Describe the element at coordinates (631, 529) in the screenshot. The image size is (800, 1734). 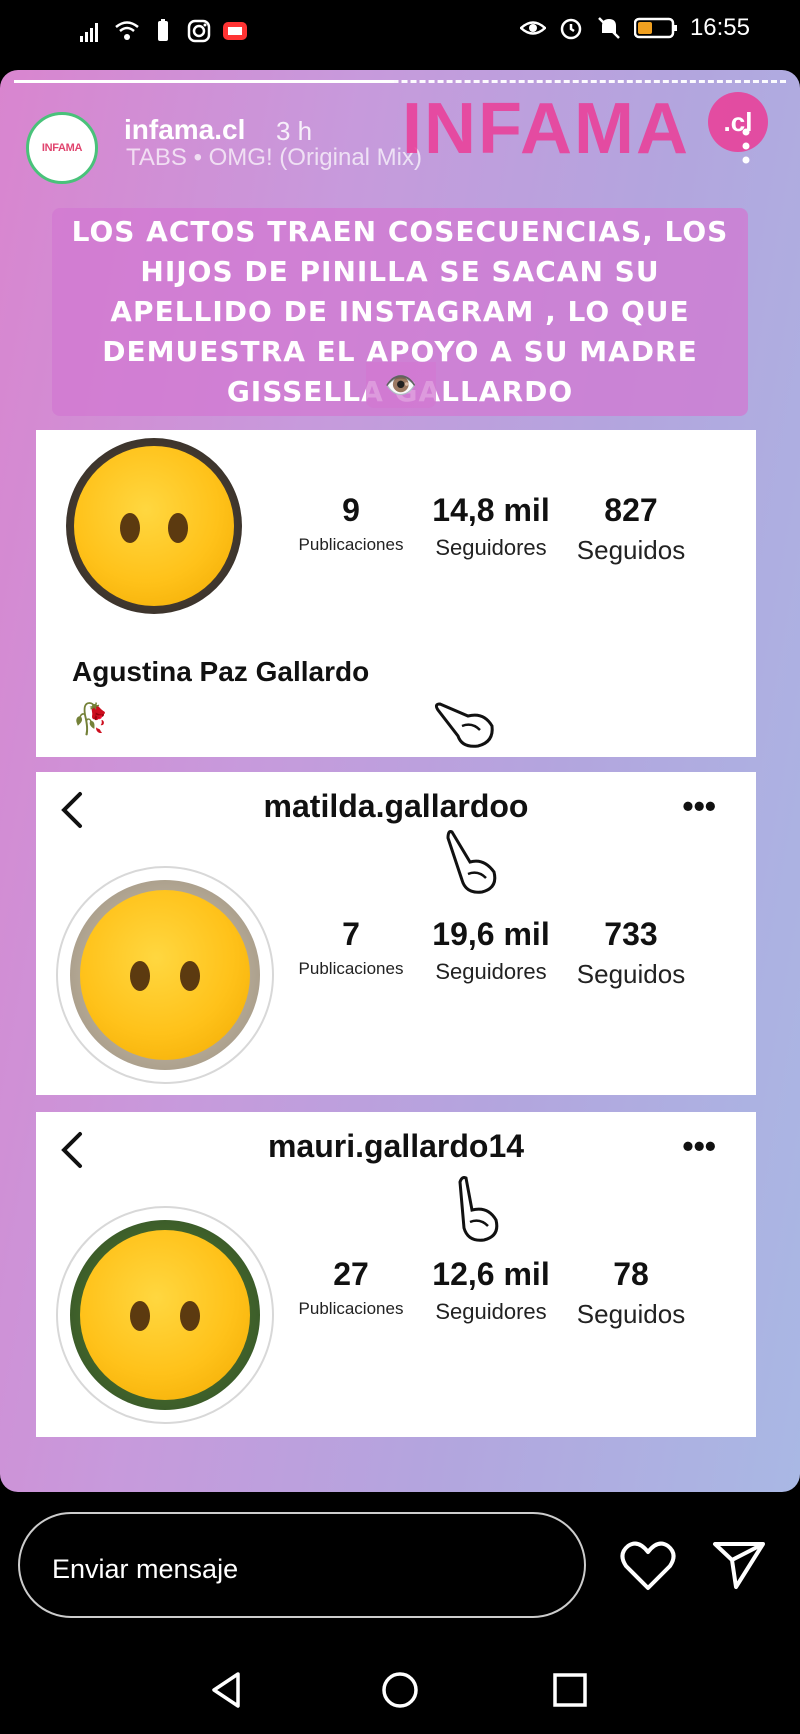
I see `following-stat: 827 Seguidos` at that location.